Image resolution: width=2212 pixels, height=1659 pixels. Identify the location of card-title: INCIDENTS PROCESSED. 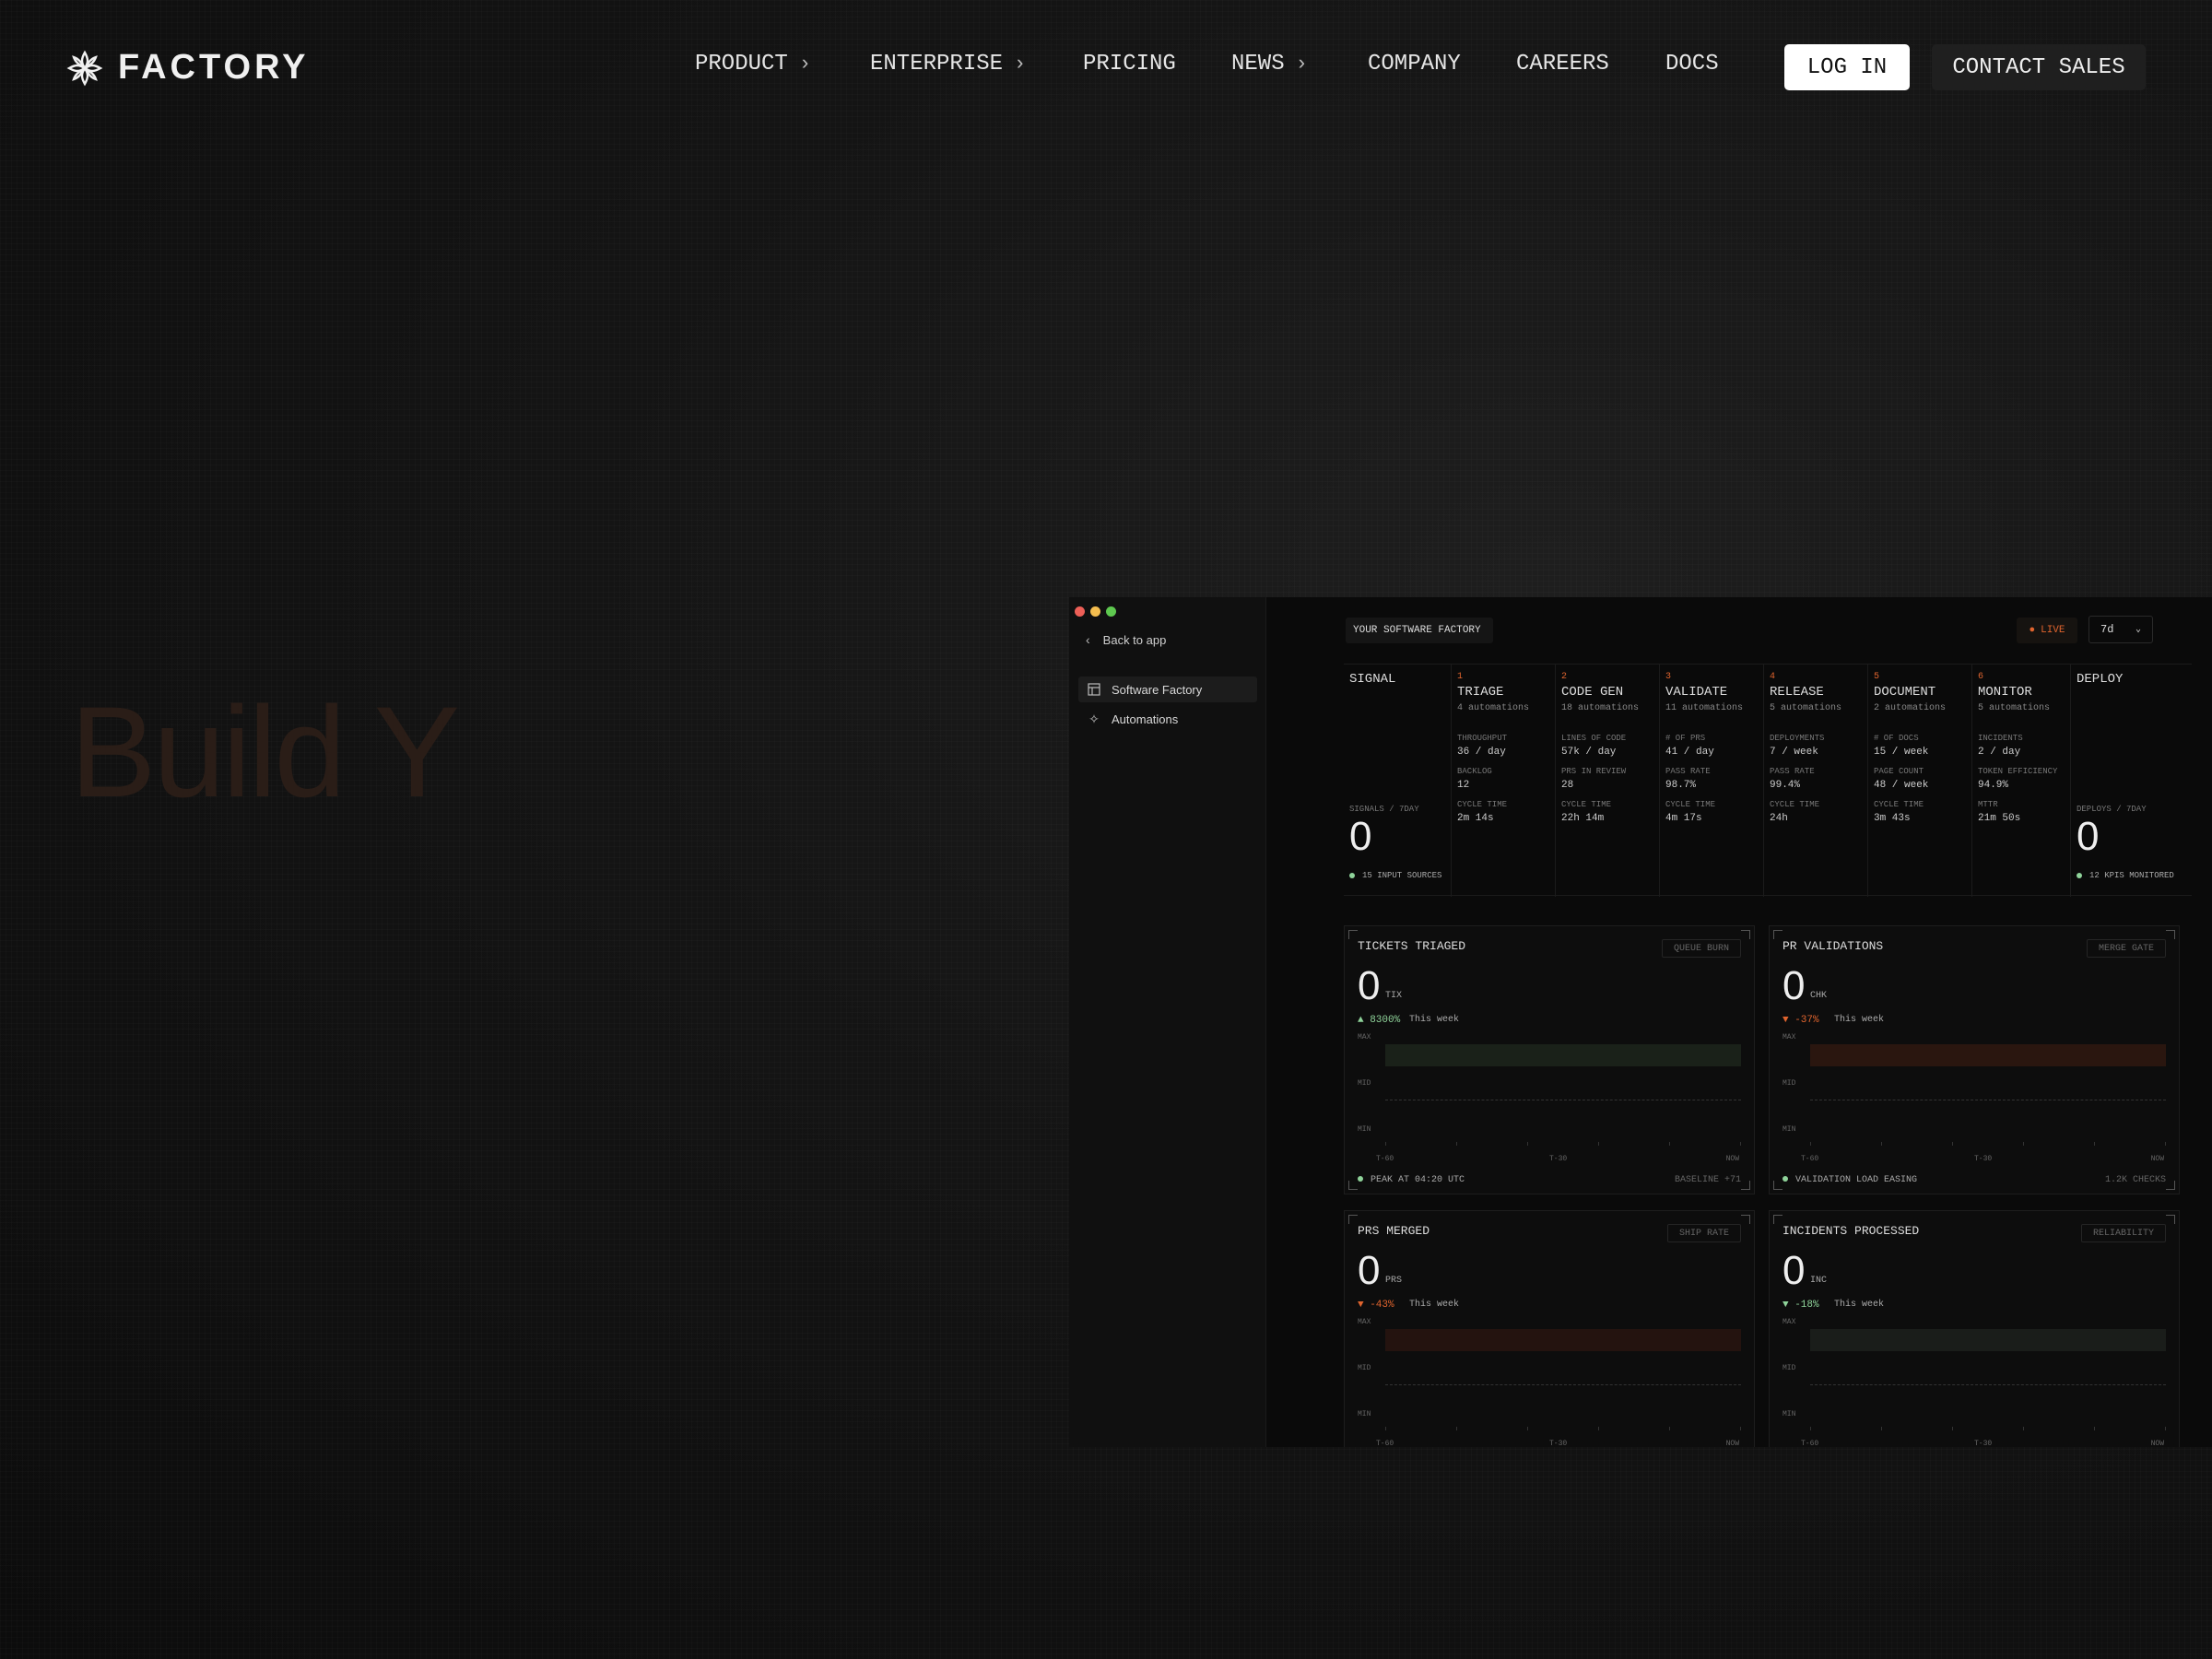
(1851, 1231).